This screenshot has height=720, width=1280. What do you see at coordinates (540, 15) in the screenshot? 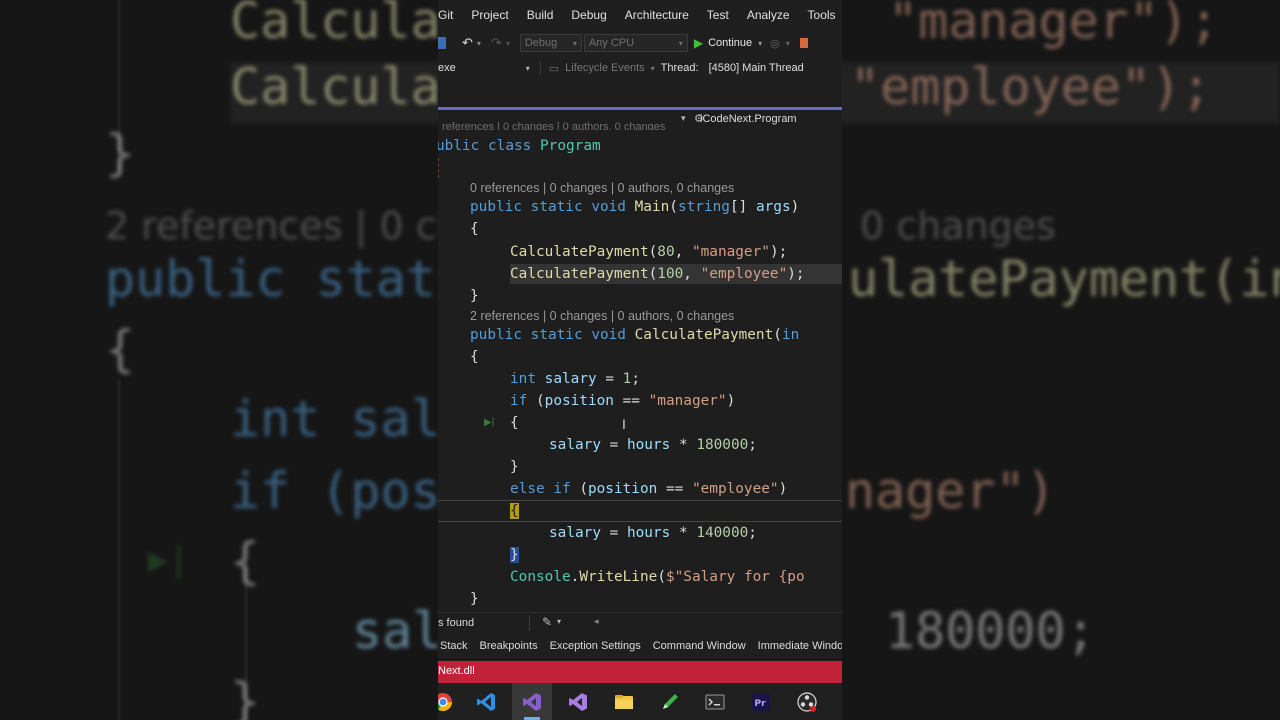
I see `menu-build: Build` at bounding box center [540, 15].